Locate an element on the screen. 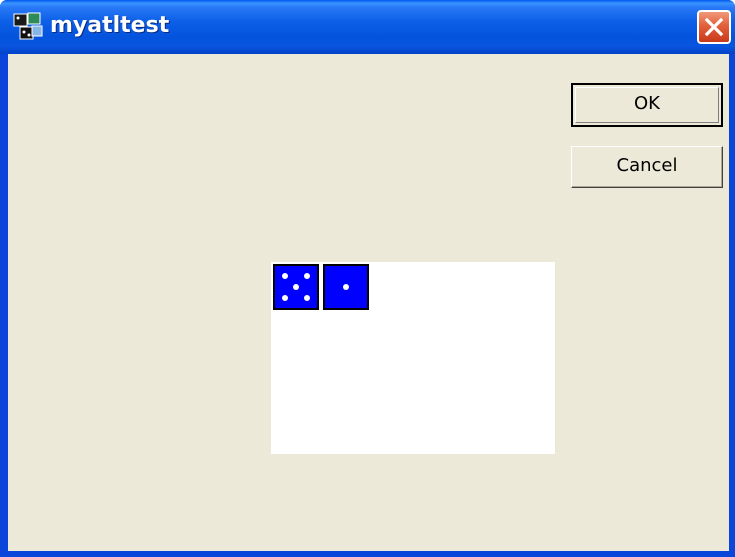 The height and width of the screenshot is (557, 735). window-title: myatltest is located at coordinates (110, 25).